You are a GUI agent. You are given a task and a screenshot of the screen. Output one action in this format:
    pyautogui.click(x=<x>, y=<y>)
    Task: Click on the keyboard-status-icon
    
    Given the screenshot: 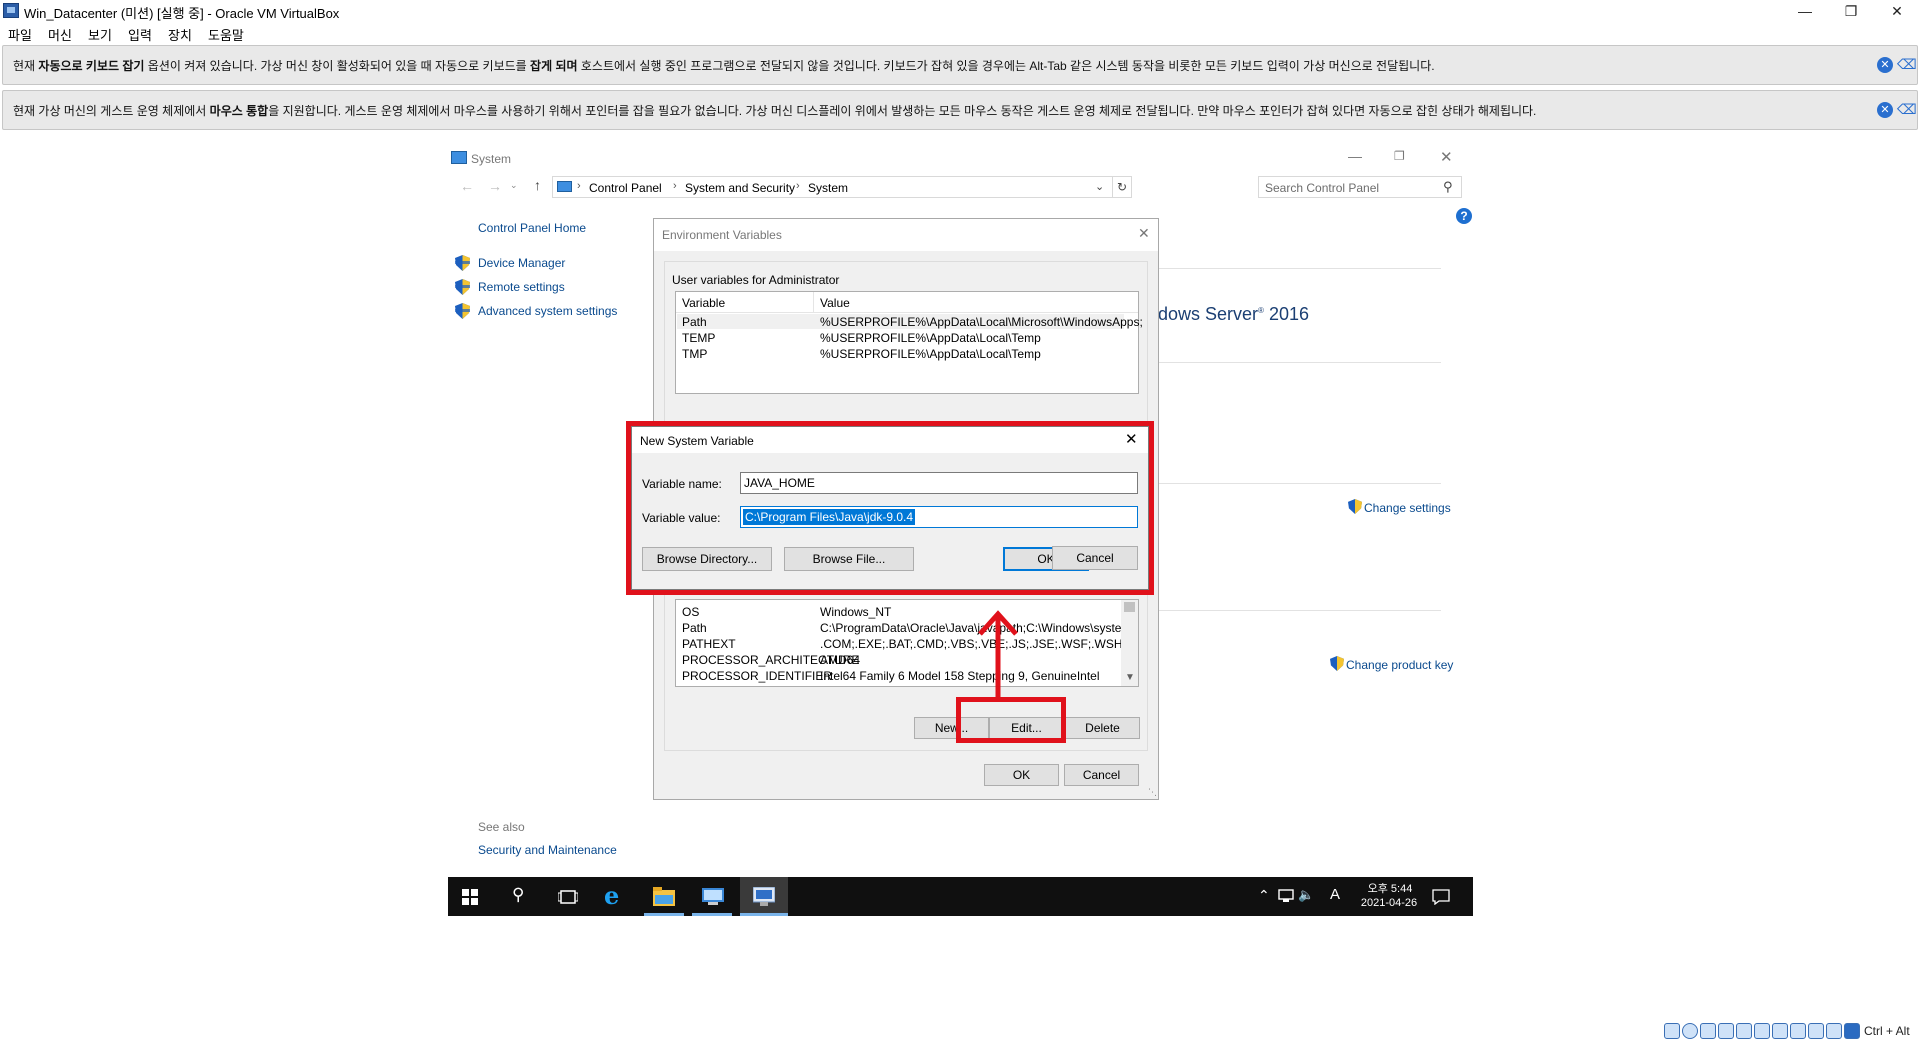 What is the action you would take?
    pyautogui.click(x=1852, y=1031)
    